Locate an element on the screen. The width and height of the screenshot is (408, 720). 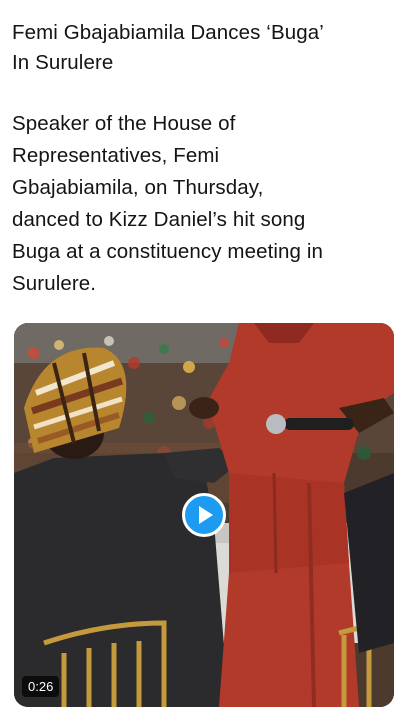
video-duration-badge: 0:26 is located at coordinates (41, 686).